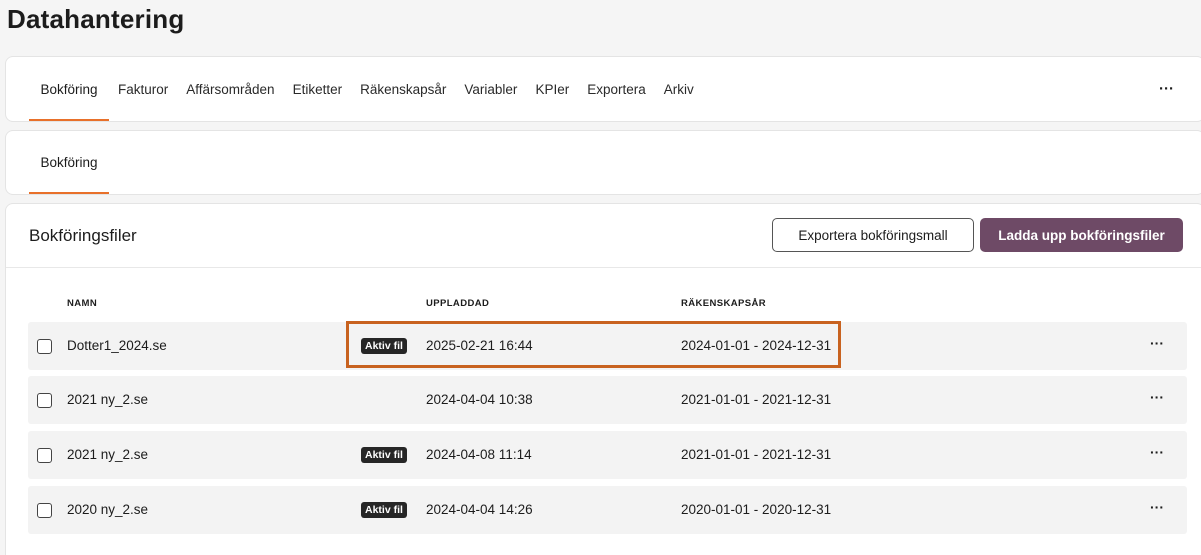 This screenshot has width=1201, height=555. I want to click on tab-variabler: Variabler, so click(490, 89).